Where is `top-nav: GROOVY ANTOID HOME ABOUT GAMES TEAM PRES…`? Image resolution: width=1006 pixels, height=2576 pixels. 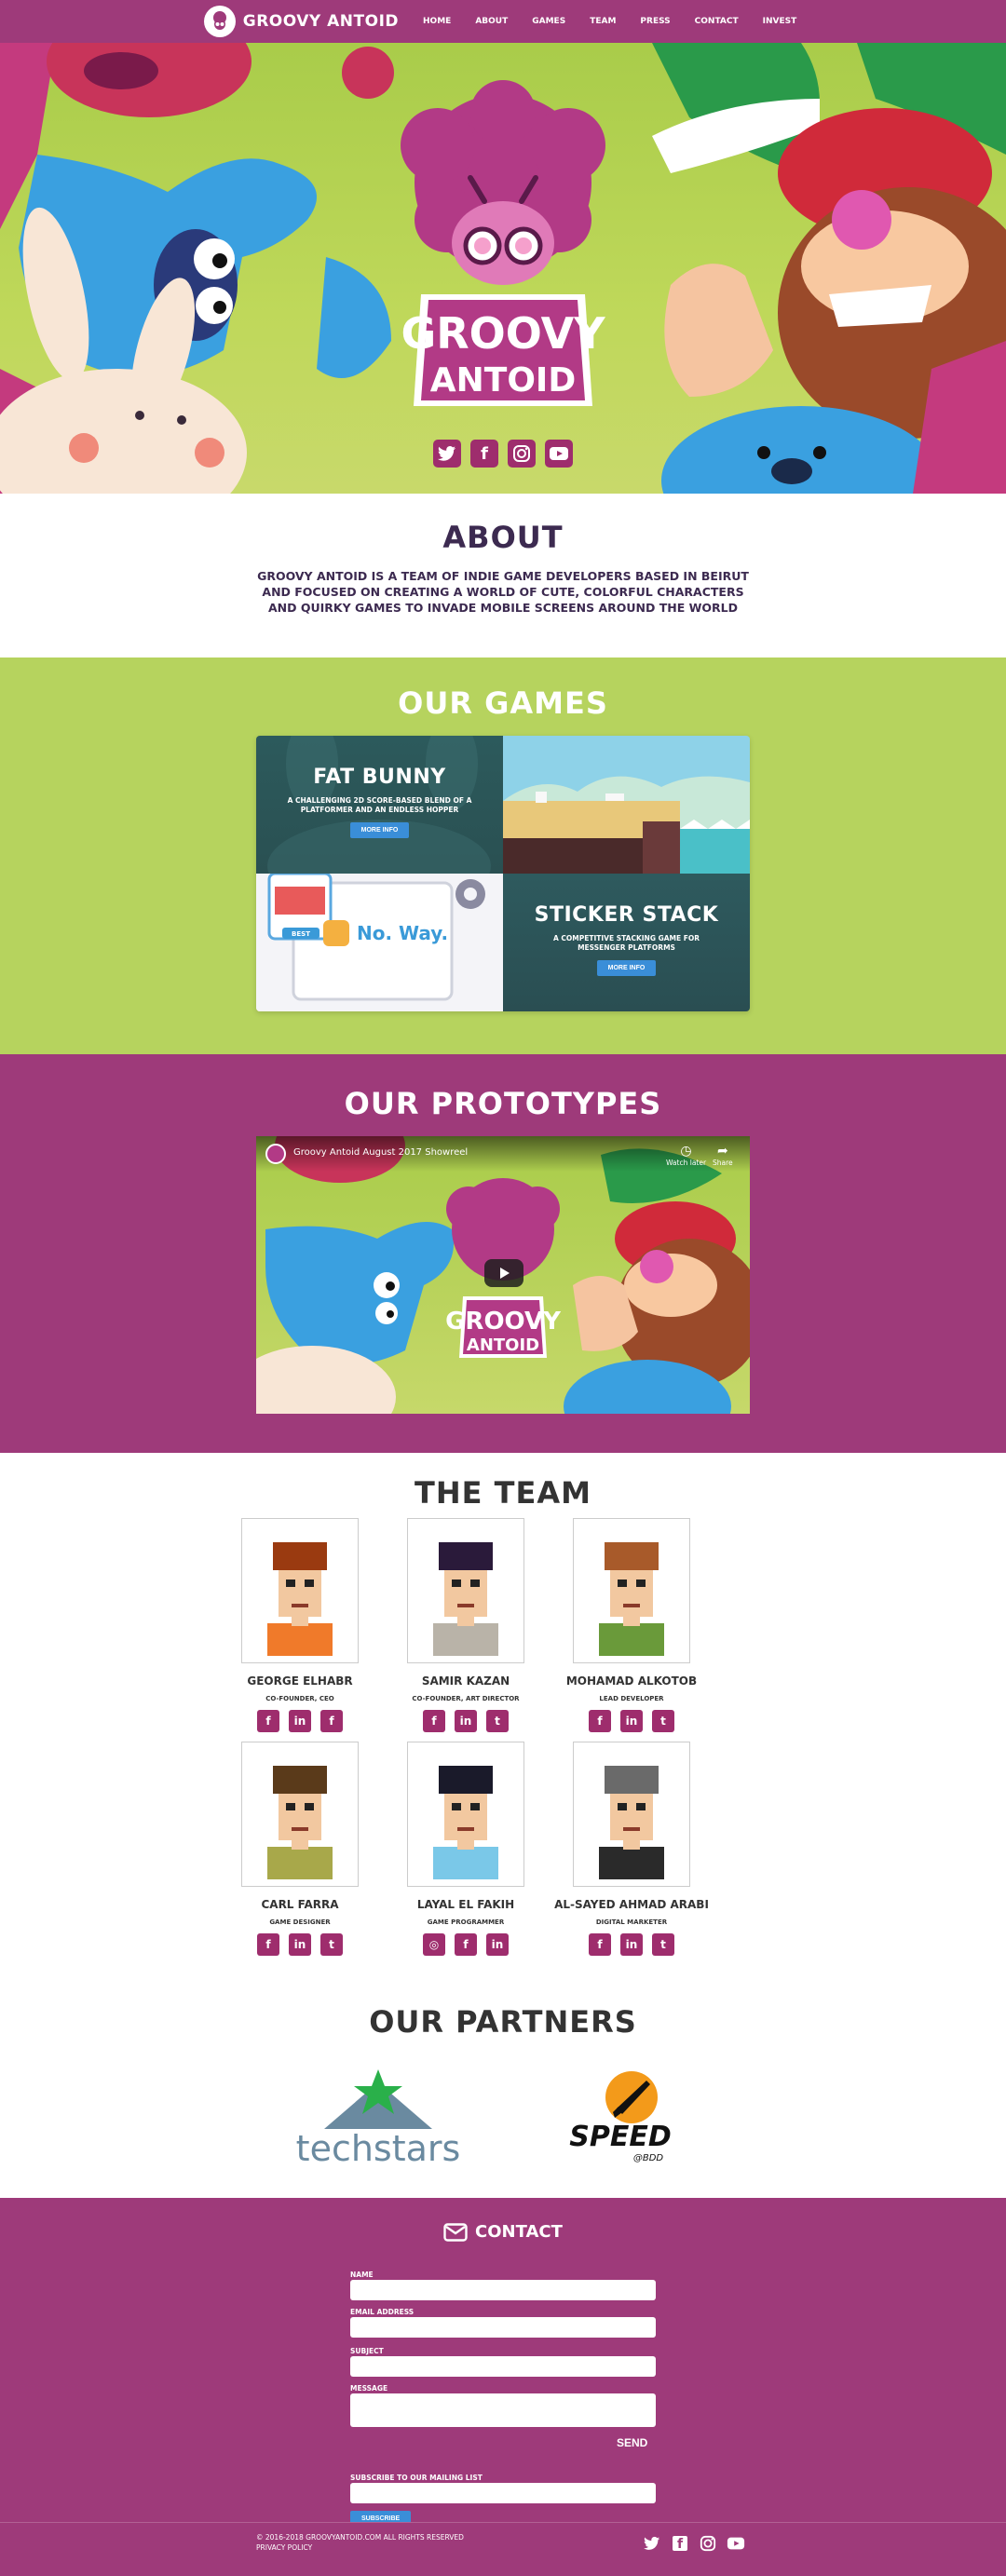
top-nav: GROOVY ANTOID HOME ABOUT GAMES TEAM PRES… is located at coordinates (503, 21).